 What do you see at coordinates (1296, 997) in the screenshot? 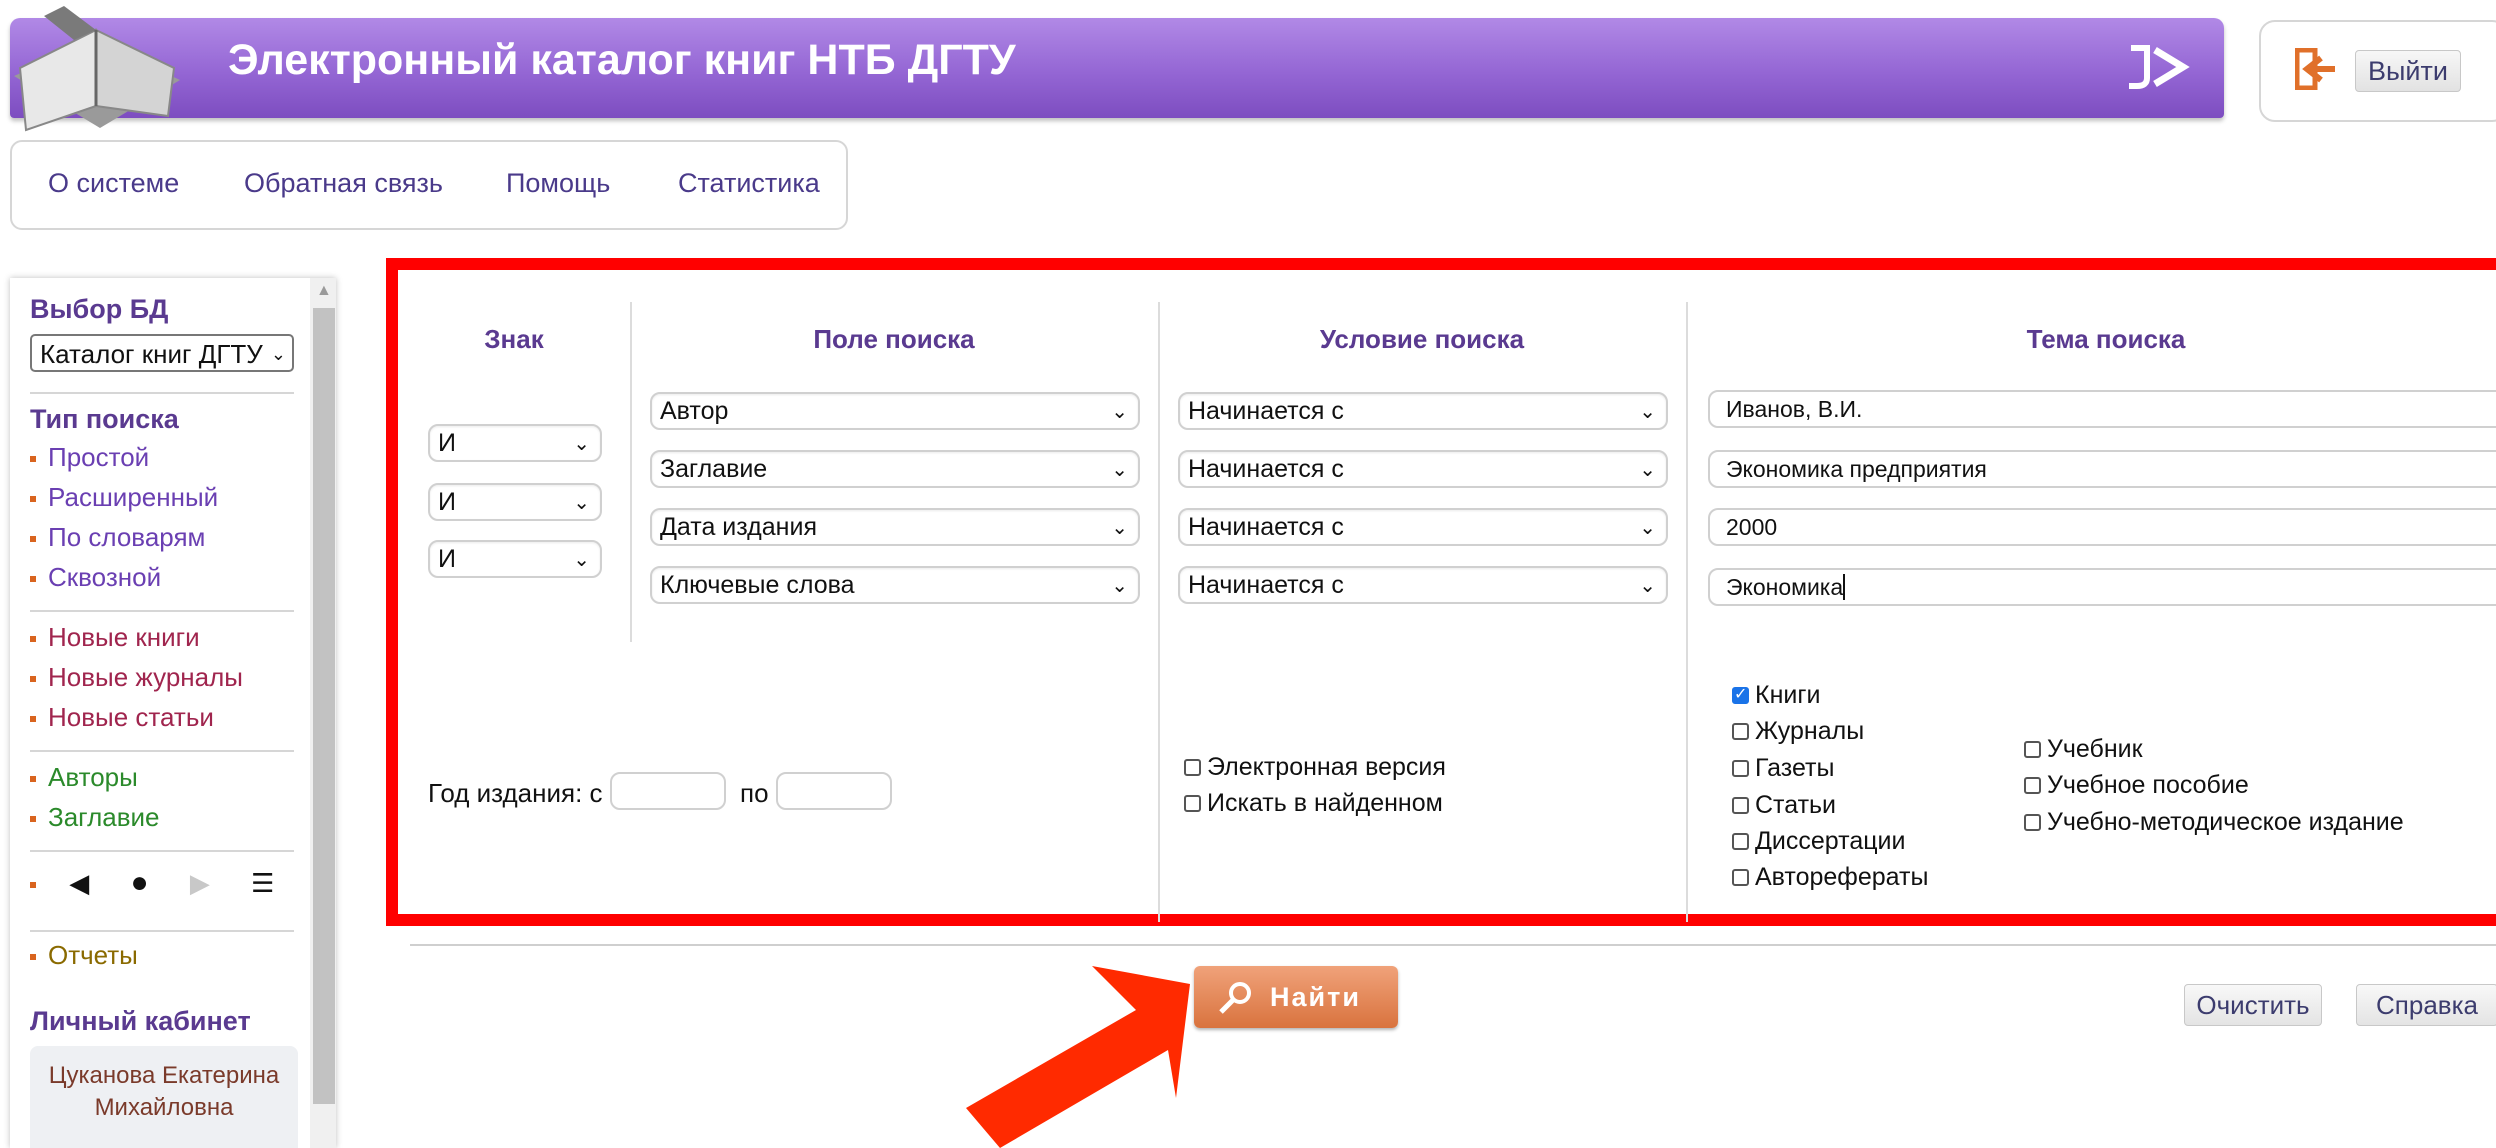
I see `find-button: Найти` at bounding box center [1296, 997].